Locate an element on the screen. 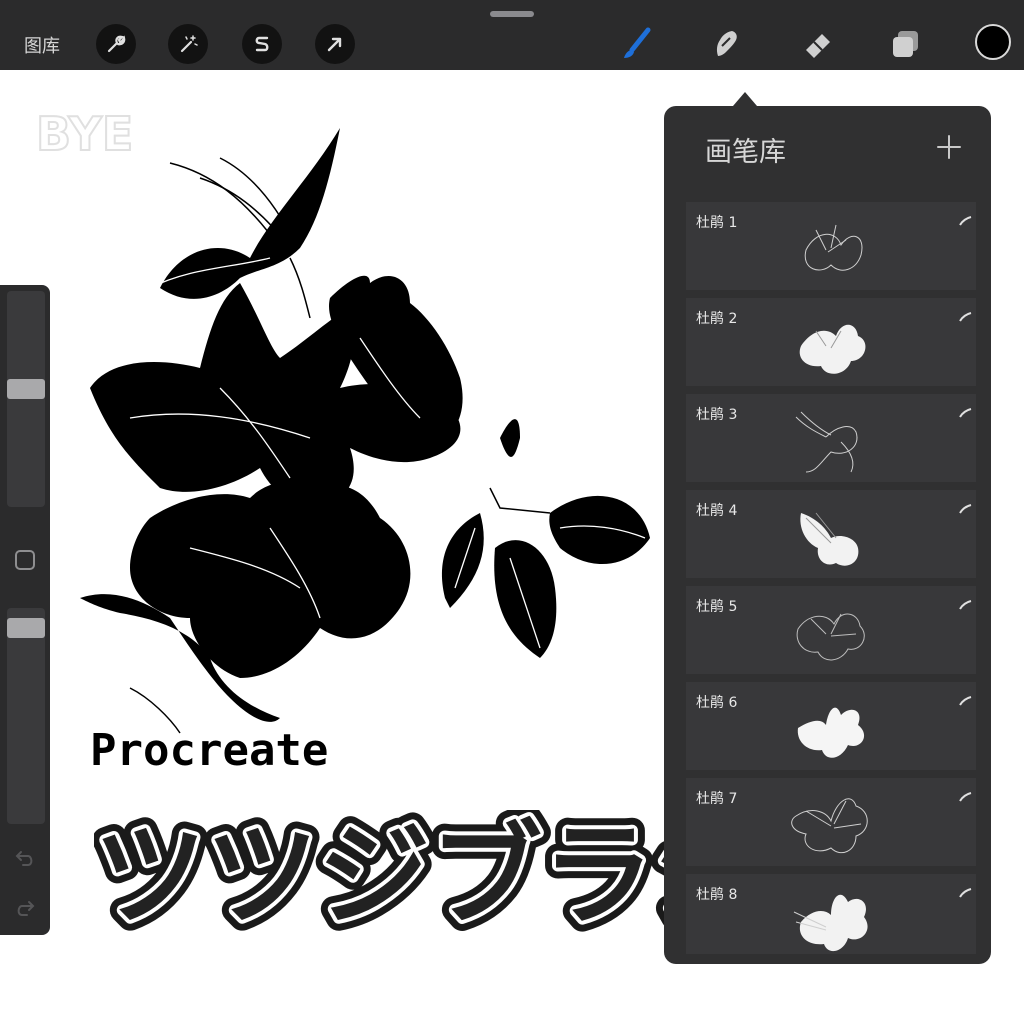  brush-item: 杜鹃 7 is located at coordinates (831, 822).